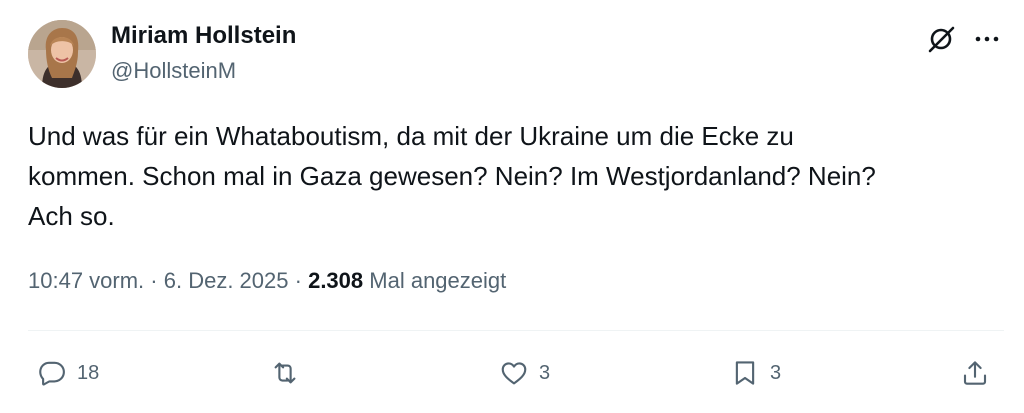  Describe the element at coordinates (987, 39) in the screenshot. I see `more-icon` at that location.